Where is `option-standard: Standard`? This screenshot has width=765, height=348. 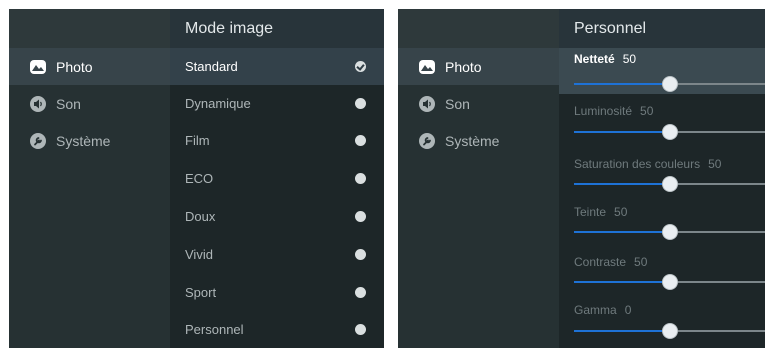 option-standard: Standard is located at coordinates (277, 66).